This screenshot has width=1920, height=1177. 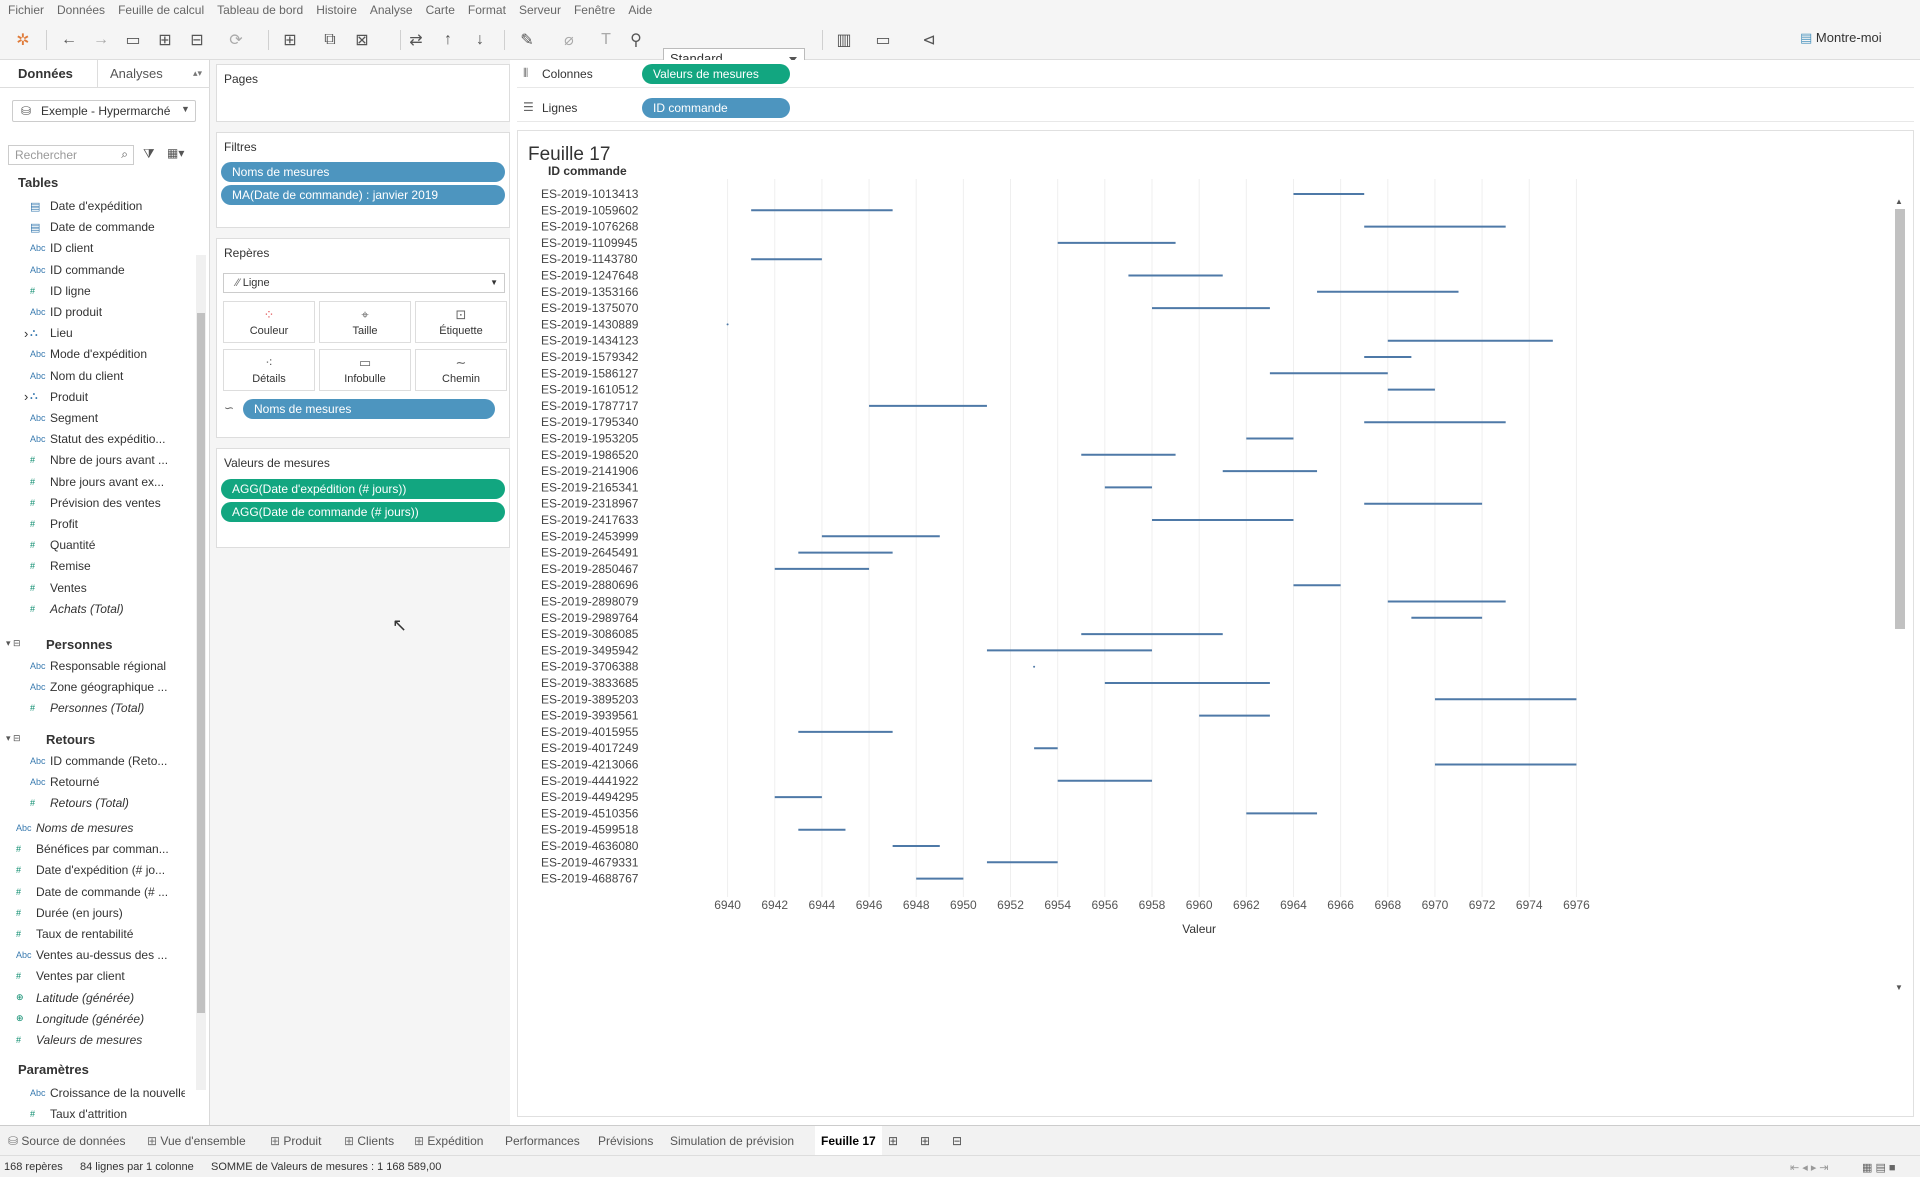 I want to click on new-datasource-icon: ⊞, so click(x=165, y=40).